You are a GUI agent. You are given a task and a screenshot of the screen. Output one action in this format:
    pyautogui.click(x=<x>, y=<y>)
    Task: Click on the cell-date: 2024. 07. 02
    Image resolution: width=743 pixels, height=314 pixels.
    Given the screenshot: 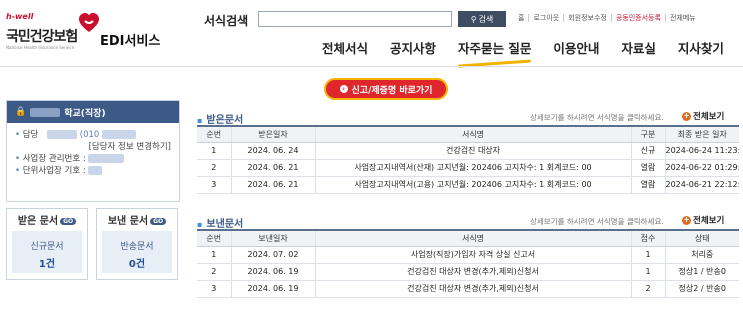 What is the action you would take?
    pyautogui.click(x=272, y=255)
    